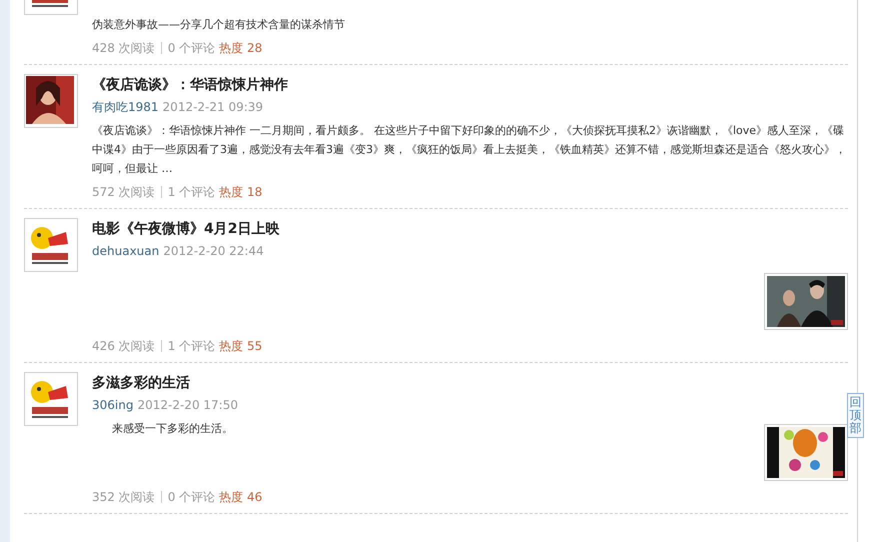 The height and width of the screenshot is (542, 869). What do you see at coordinates (470, 85) in the screenshot?
I see `post-title: 《夜店诡谈》：华语惊悚片神作` at bounding box center [470, 85].